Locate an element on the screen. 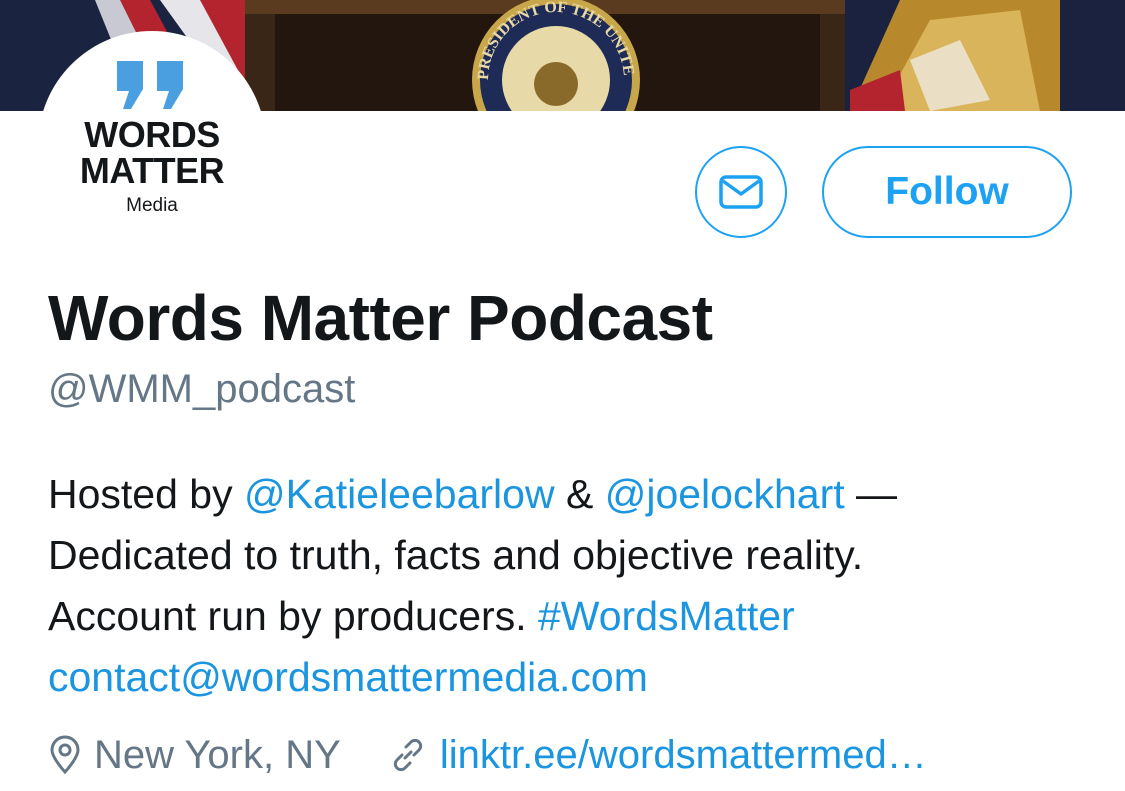 Image resolution: width=1125 pixels, height=791 pixels. envelope-icon is located at coordinates (741, 192).